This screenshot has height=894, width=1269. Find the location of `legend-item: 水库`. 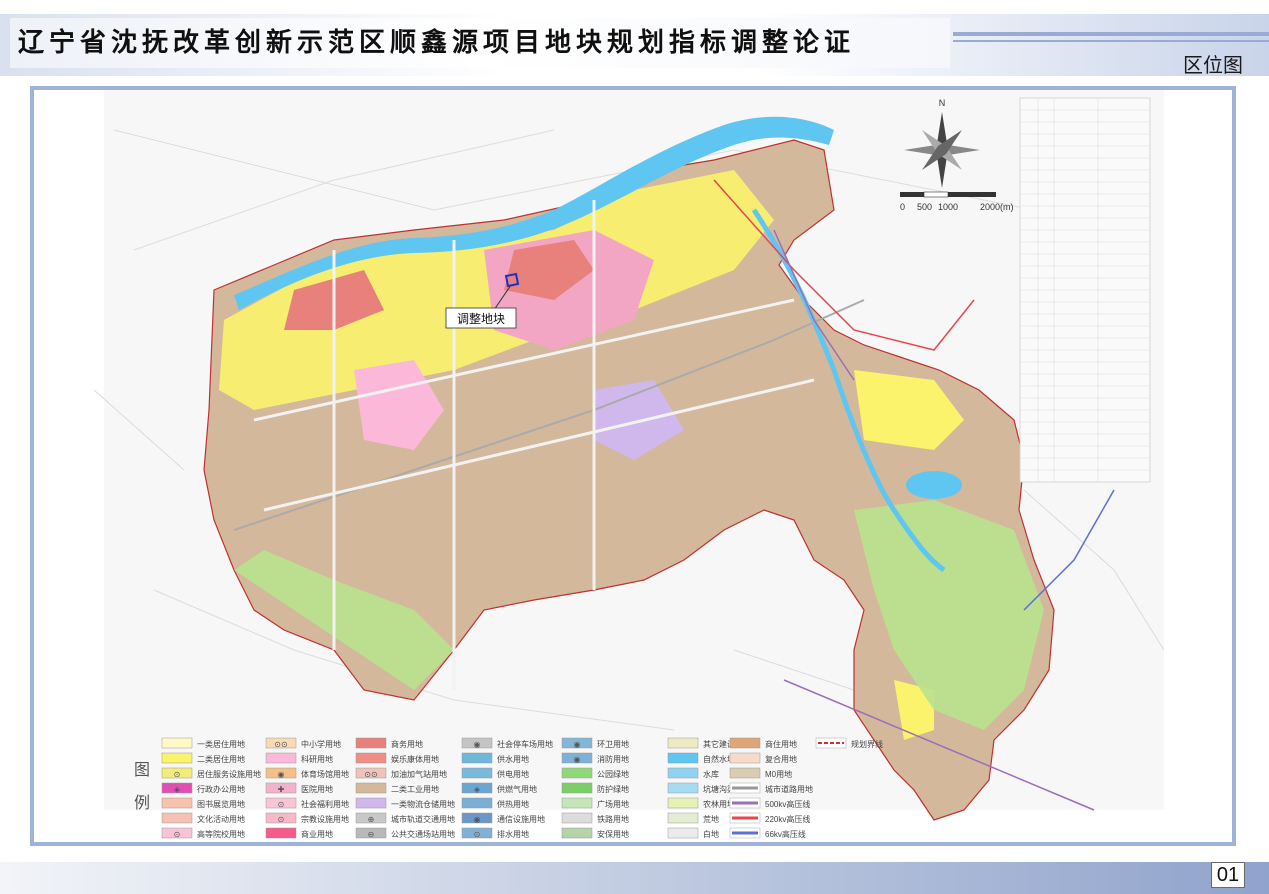

legend-item: 水库 is located at coordinates (693, 773).